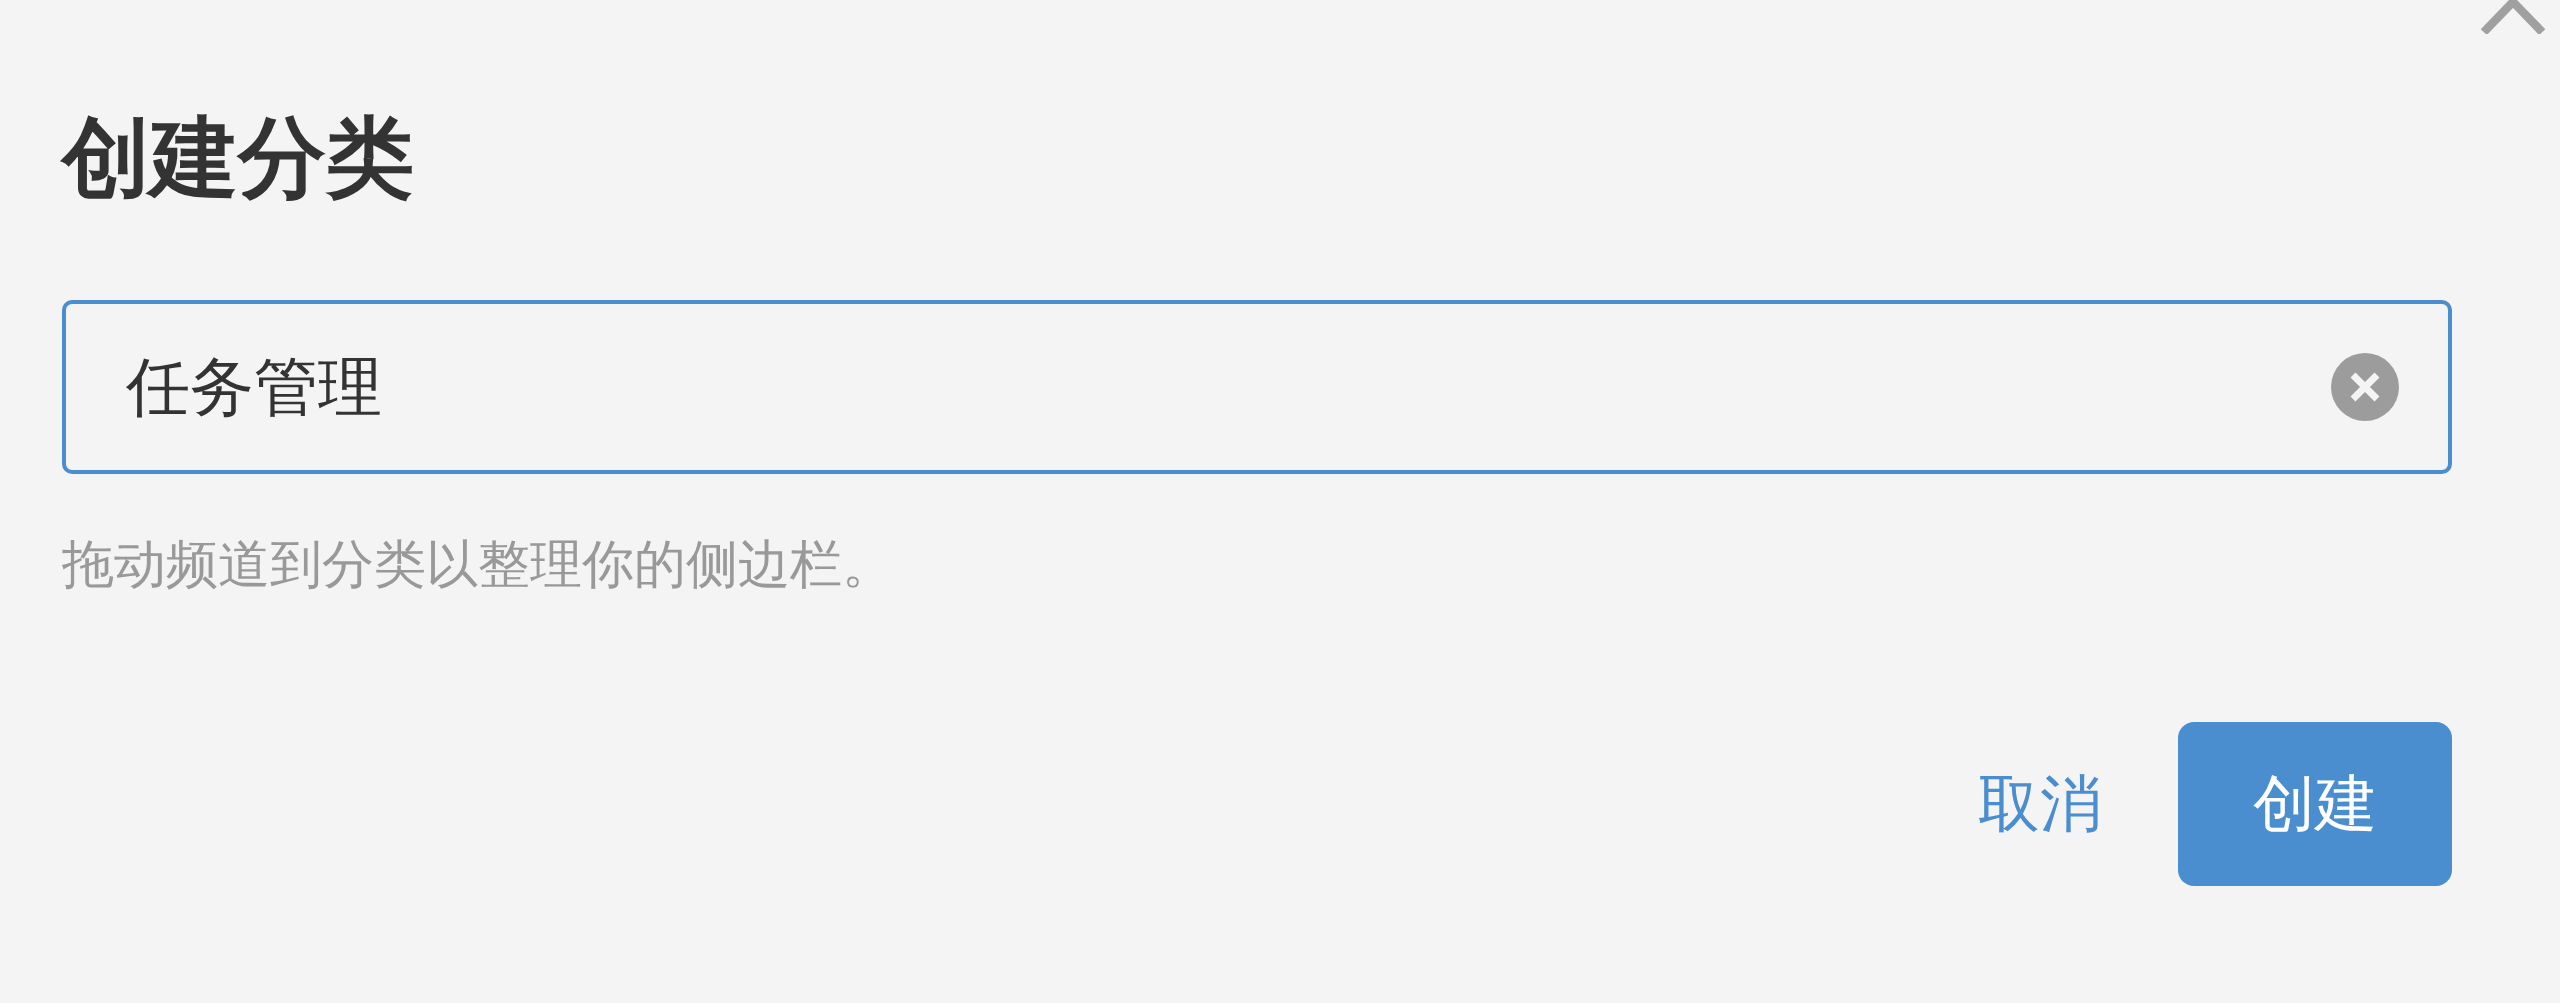 This screenshot has width=2560, height=1003. I want to click on create-button: 创建, so click(2315, 804).